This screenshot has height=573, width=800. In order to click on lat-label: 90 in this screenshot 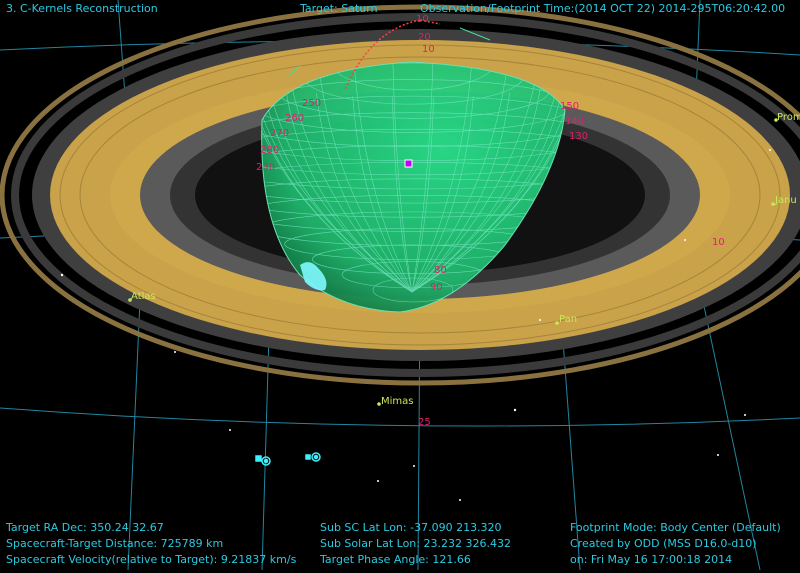, I will do `click(436, 287)`.